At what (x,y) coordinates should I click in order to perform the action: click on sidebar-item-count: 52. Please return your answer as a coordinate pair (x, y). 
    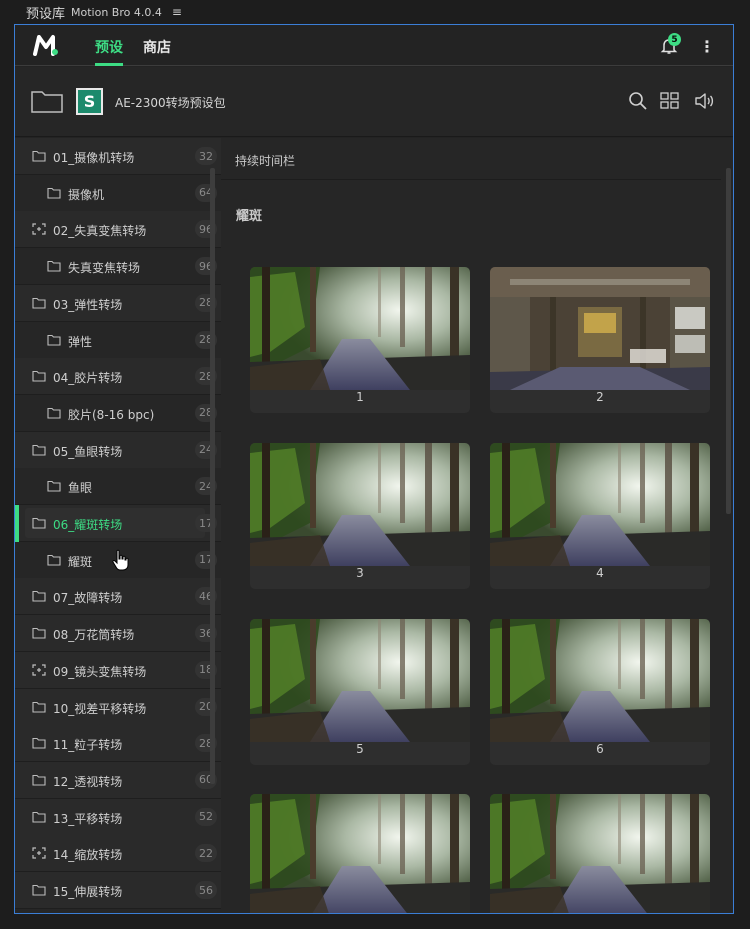
    Looking at the image, I should click on (206, 816).